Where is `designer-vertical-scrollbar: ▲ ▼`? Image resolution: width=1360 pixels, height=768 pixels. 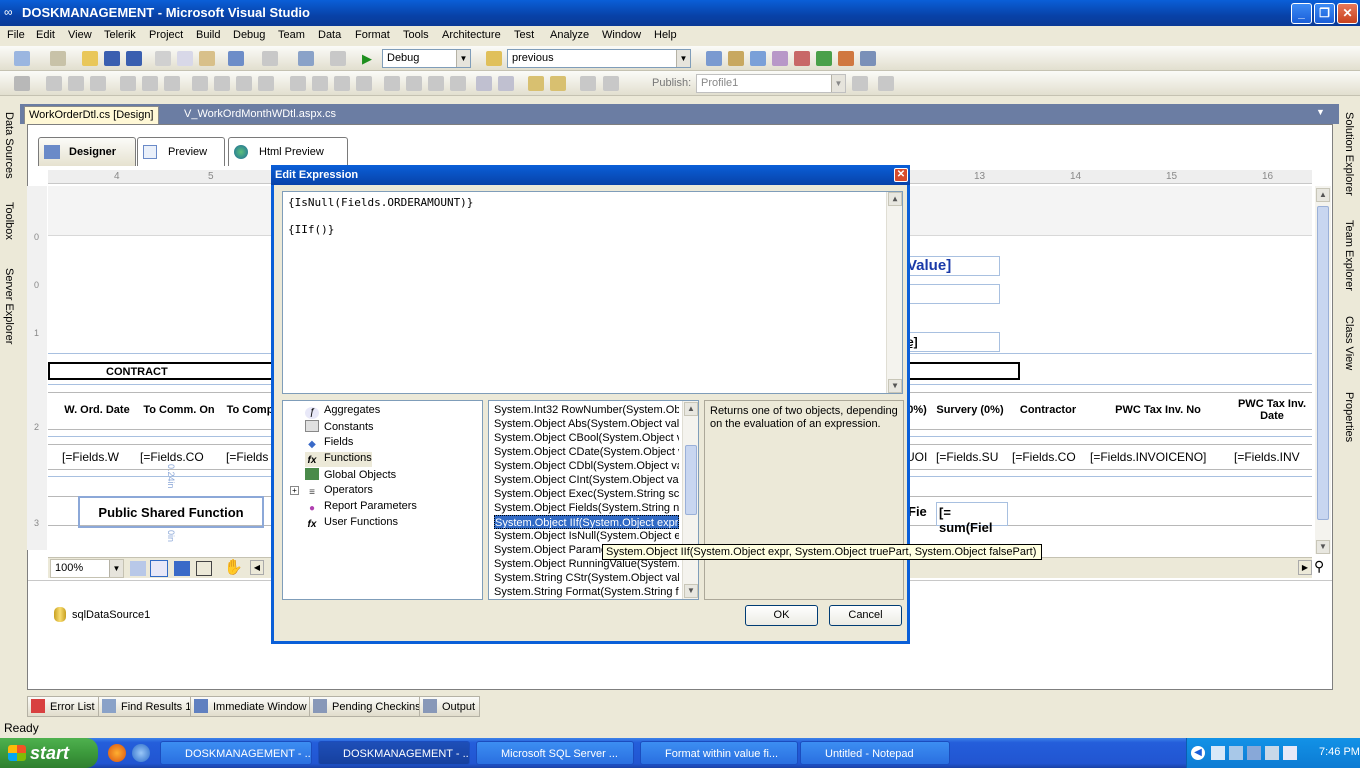 designer-vertical-scrollbar: ▲ ▼ is located at coordinates (1323, 370).